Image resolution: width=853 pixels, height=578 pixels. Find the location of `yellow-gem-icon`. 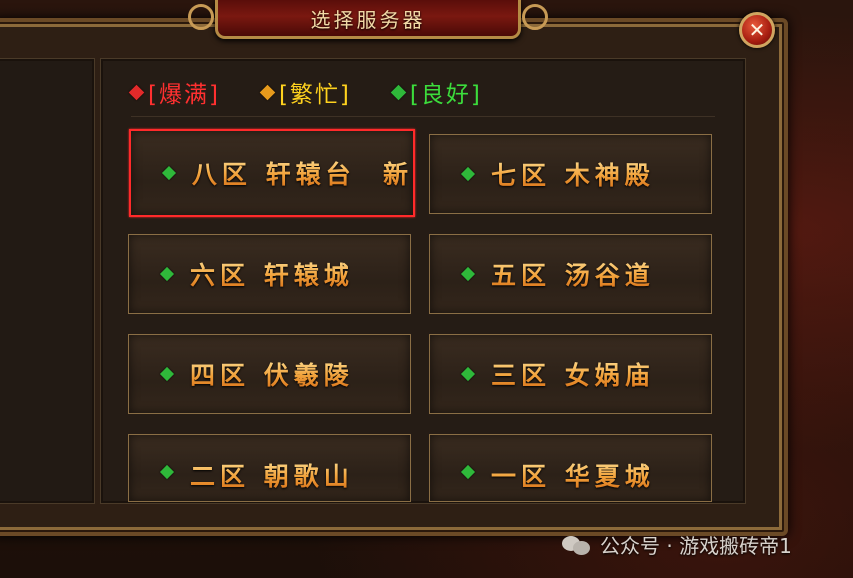

yellow-gem-icon is located at coordinates (267, 92).